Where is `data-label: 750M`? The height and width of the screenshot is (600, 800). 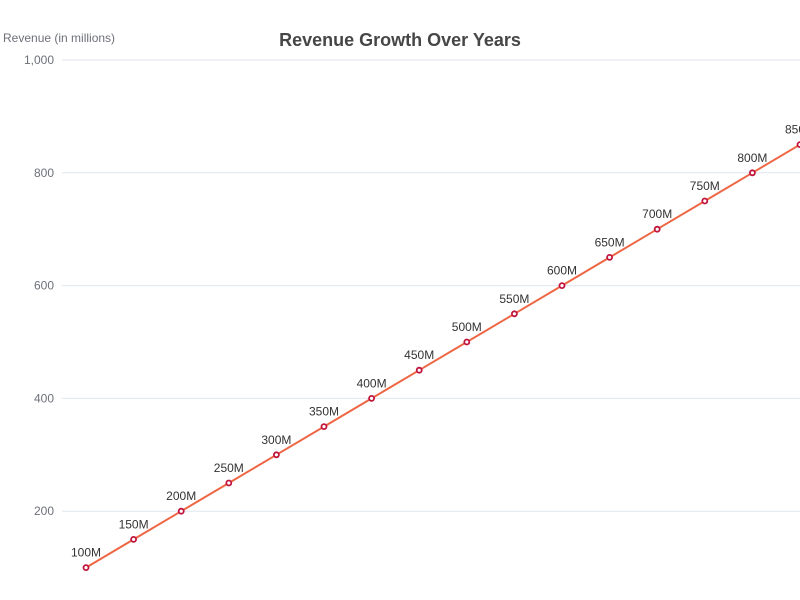 data-label: 750M is located at coordinates (705, 186).